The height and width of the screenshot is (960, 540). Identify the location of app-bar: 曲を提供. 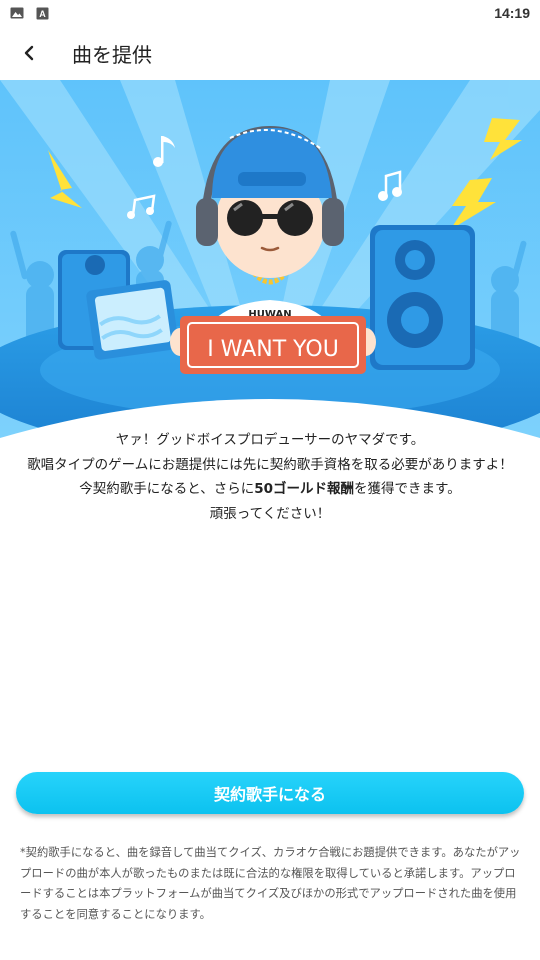
(270, 53).